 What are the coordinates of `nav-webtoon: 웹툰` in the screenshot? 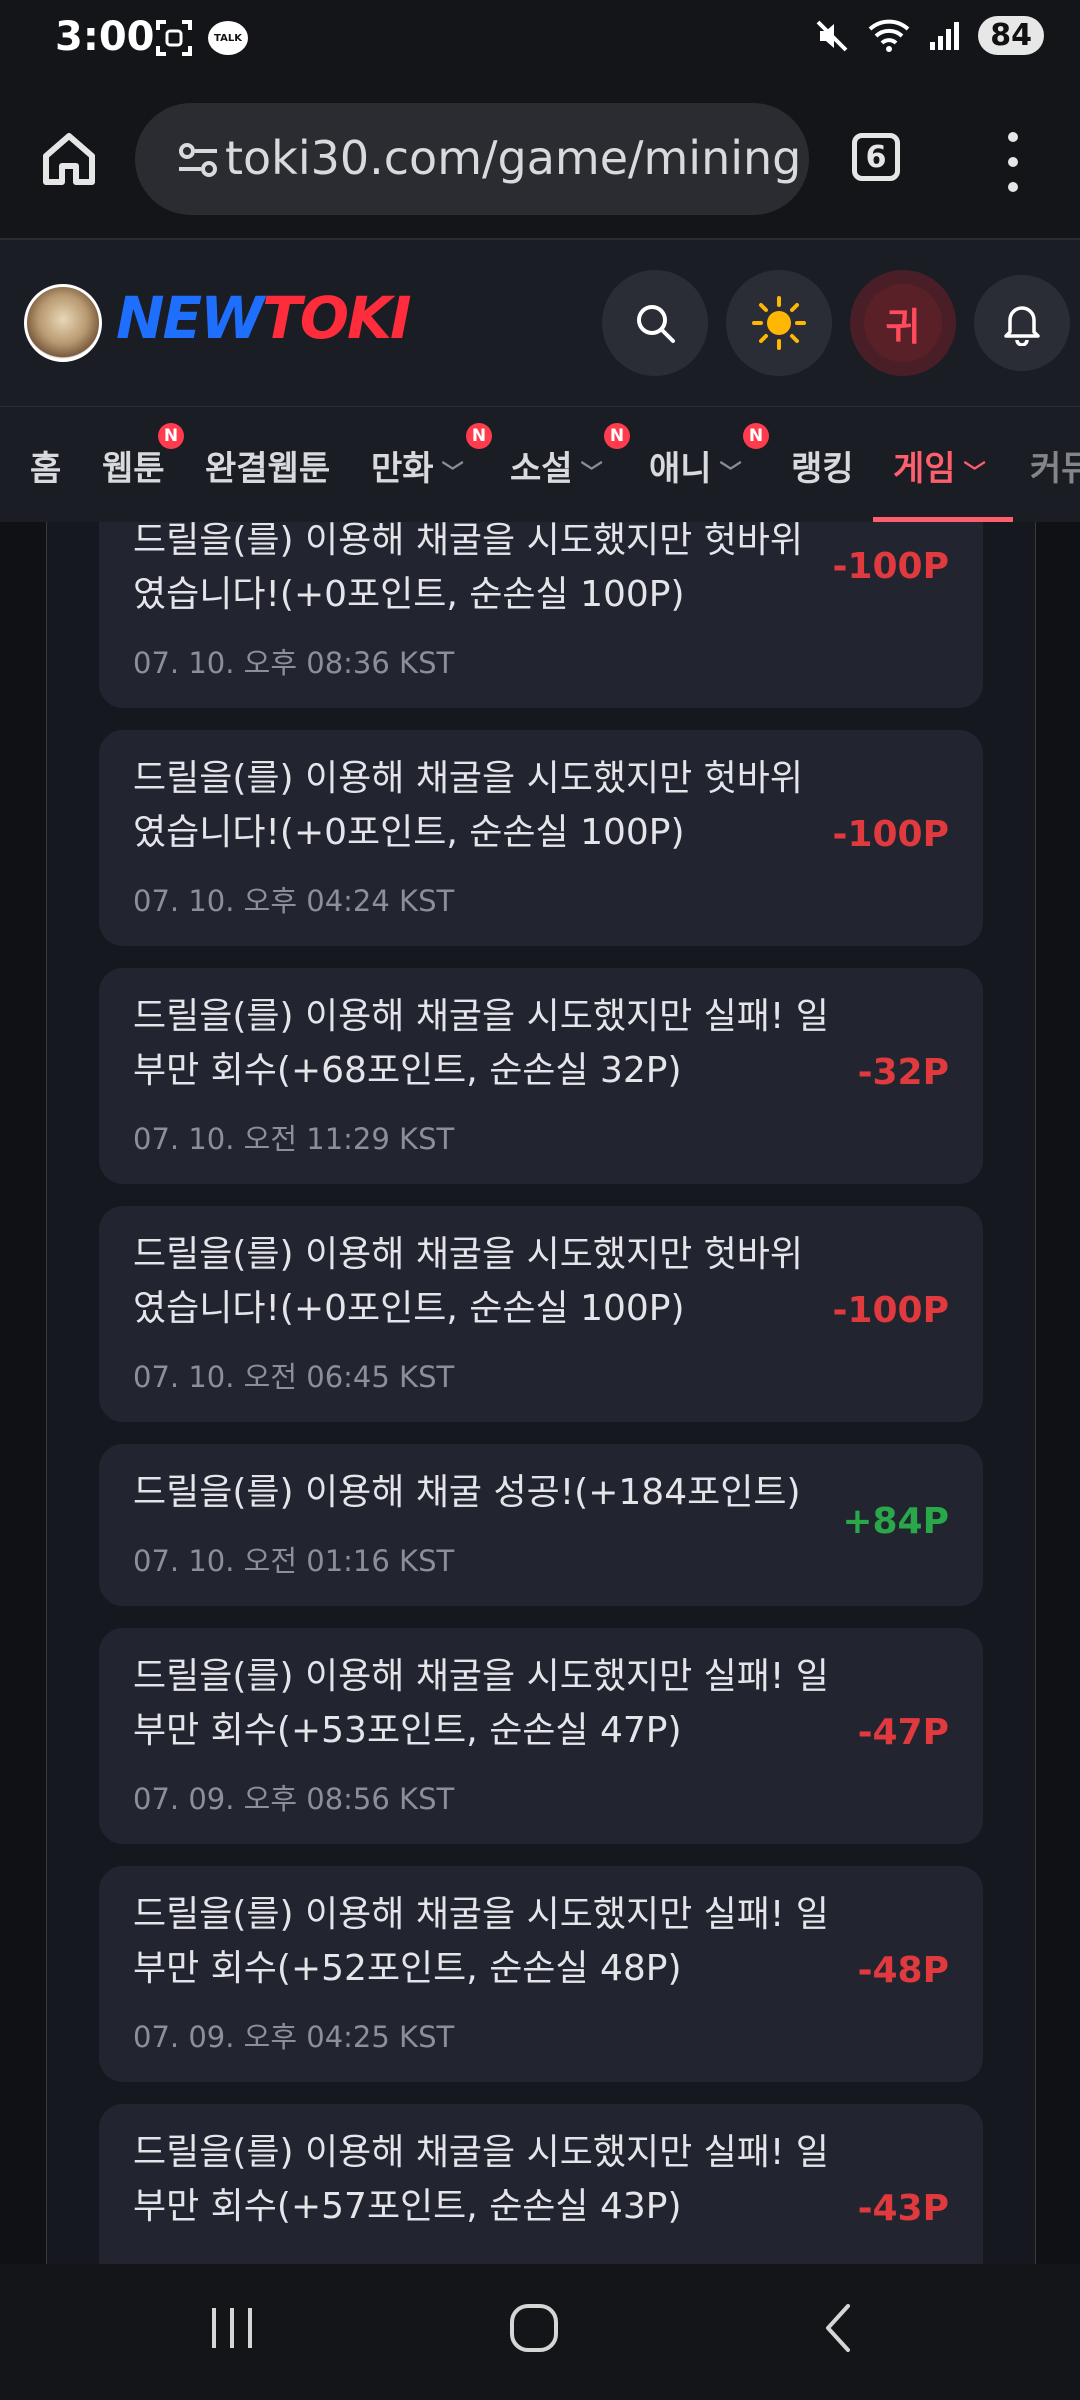 It's located at (133, 465).